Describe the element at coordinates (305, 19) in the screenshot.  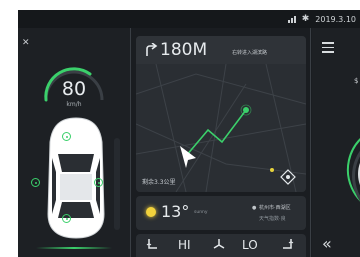
I see `bluetooth-icon: ✱` at that location.